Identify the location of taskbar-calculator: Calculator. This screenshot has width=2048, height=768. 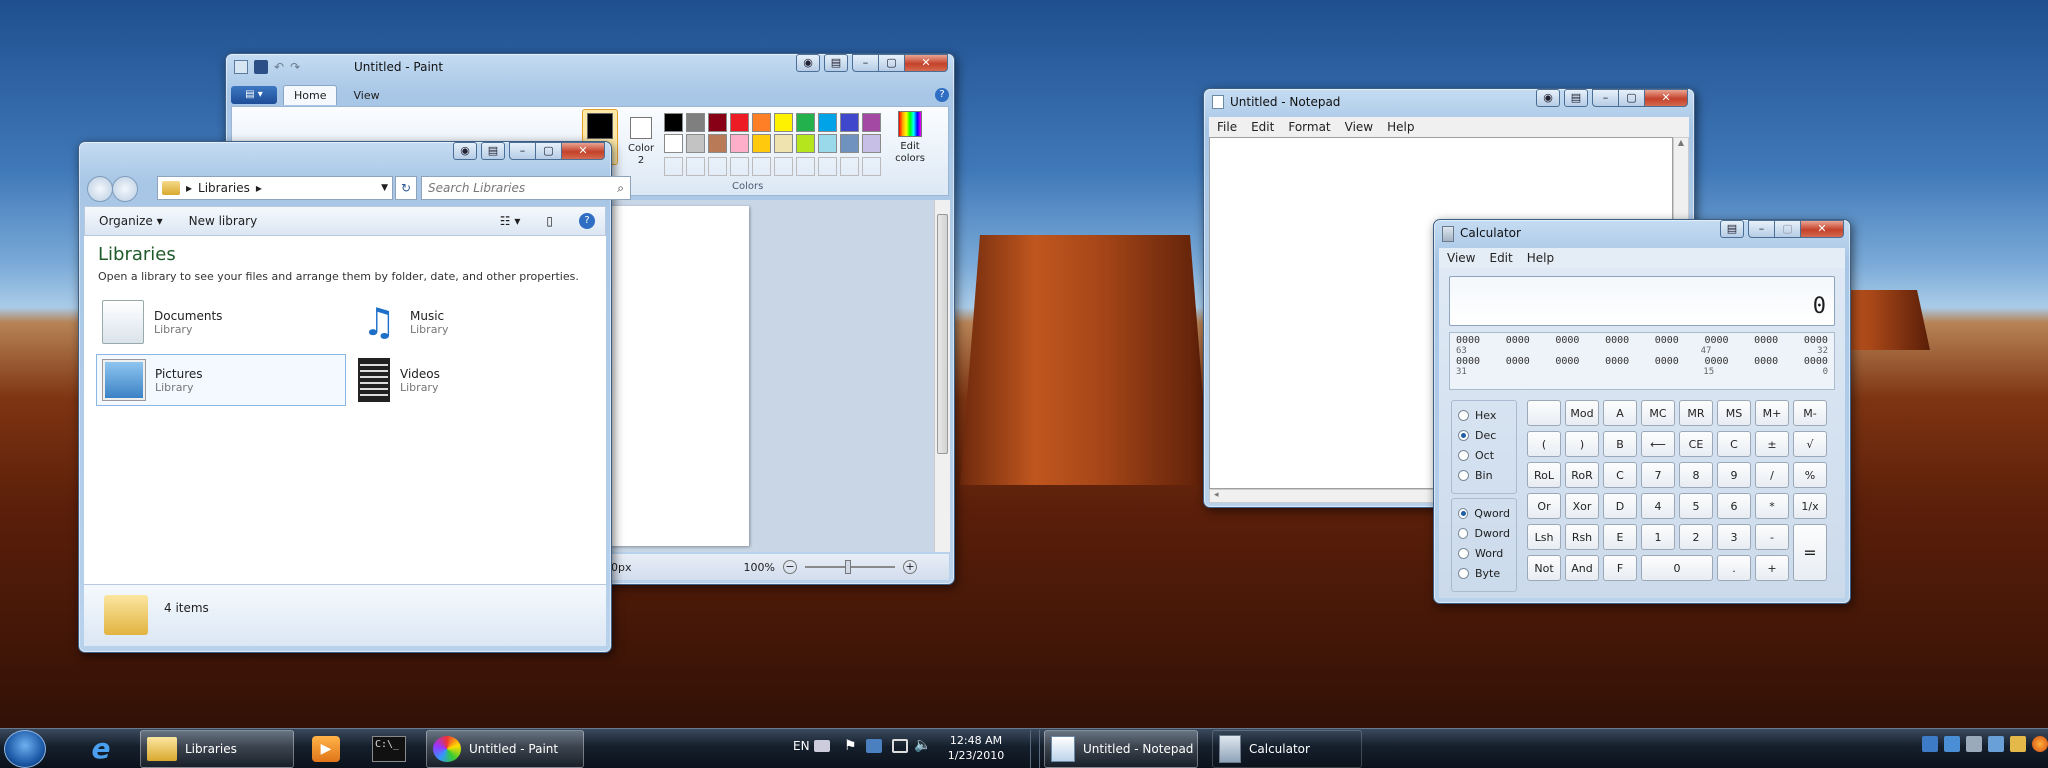
(1287, 749).